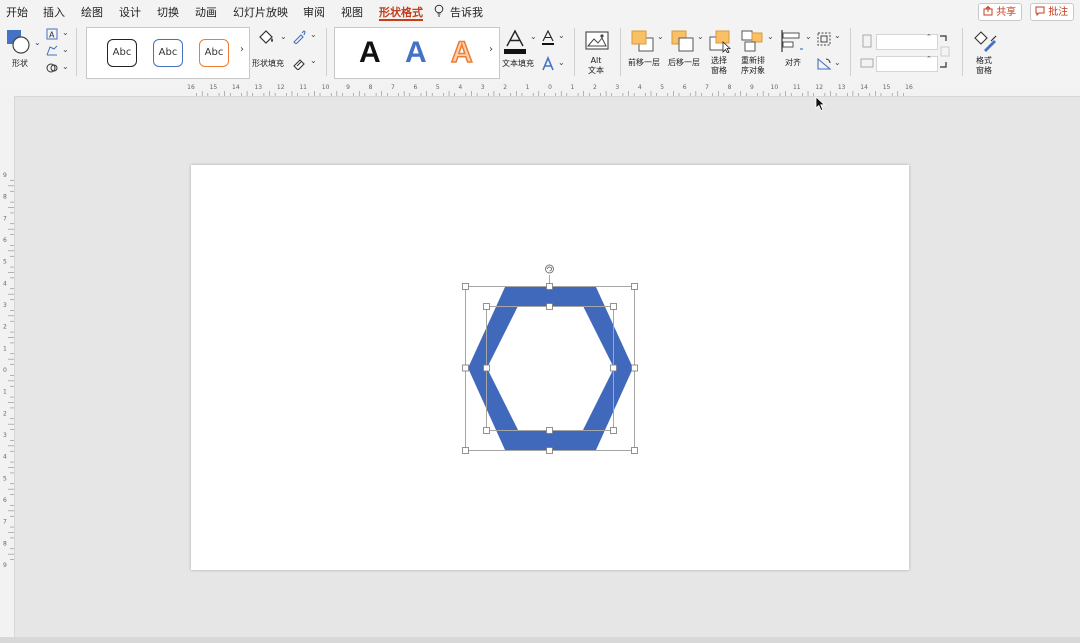 This screenshot has height=643, width=1080. I want to click on wordart-sample-blue: A, so click(416, 53).